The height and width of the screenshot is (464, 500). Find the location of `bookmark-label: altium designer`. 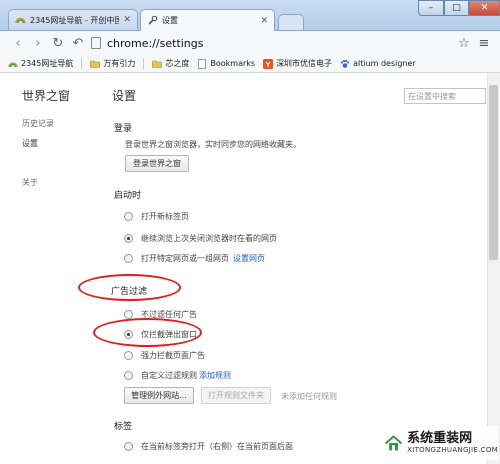

bookmark-label: altium designer is located at coordinates (384, 63).